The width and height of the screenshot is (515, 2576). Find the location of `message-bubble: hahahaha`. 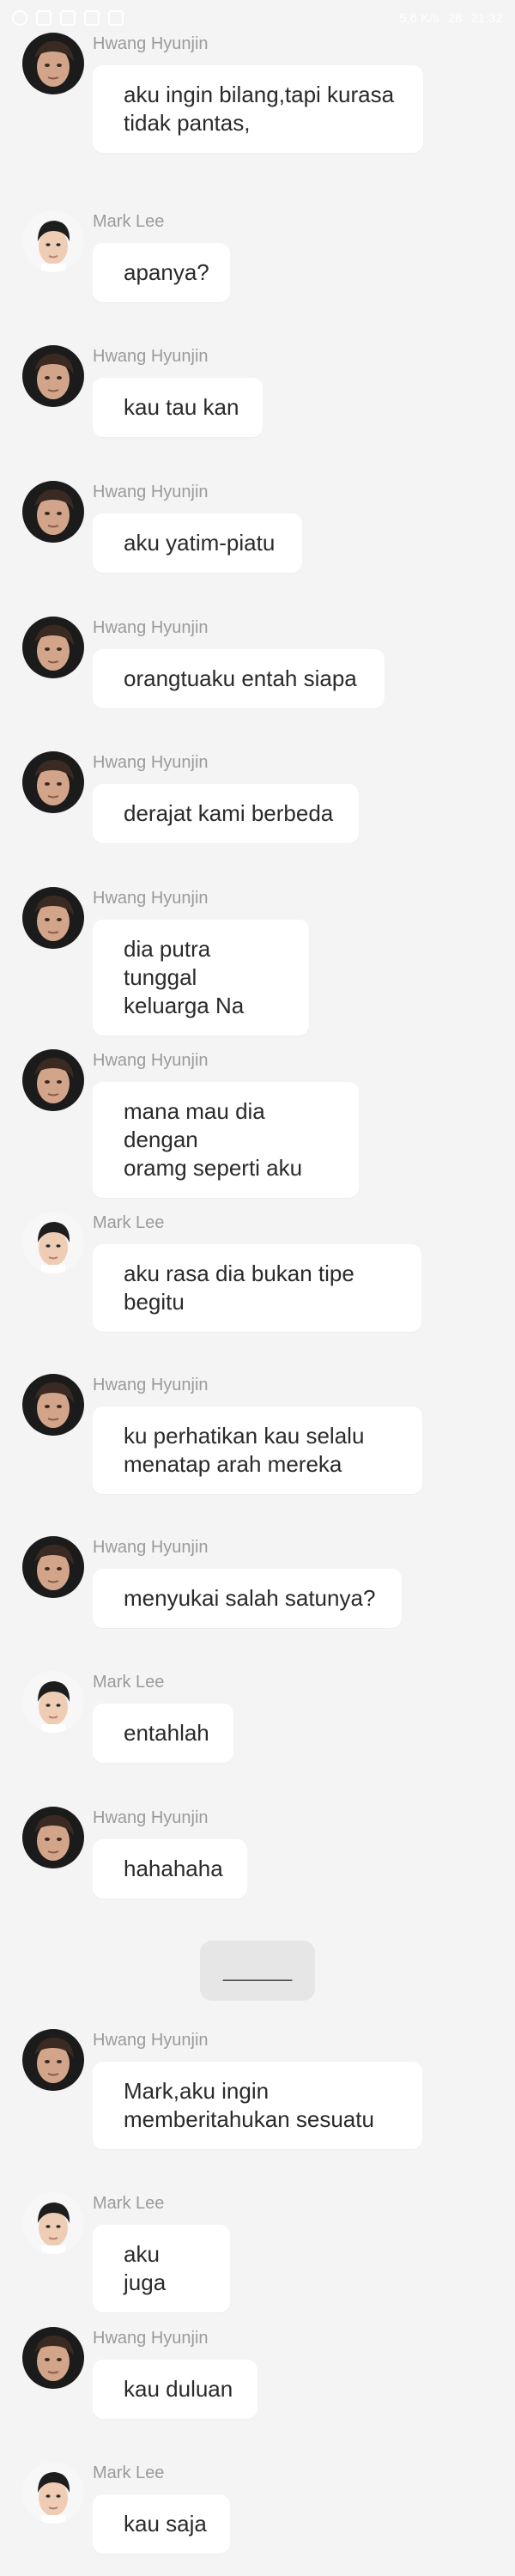

message-bubble: hahahaha is located at coordinates (170, 1869).